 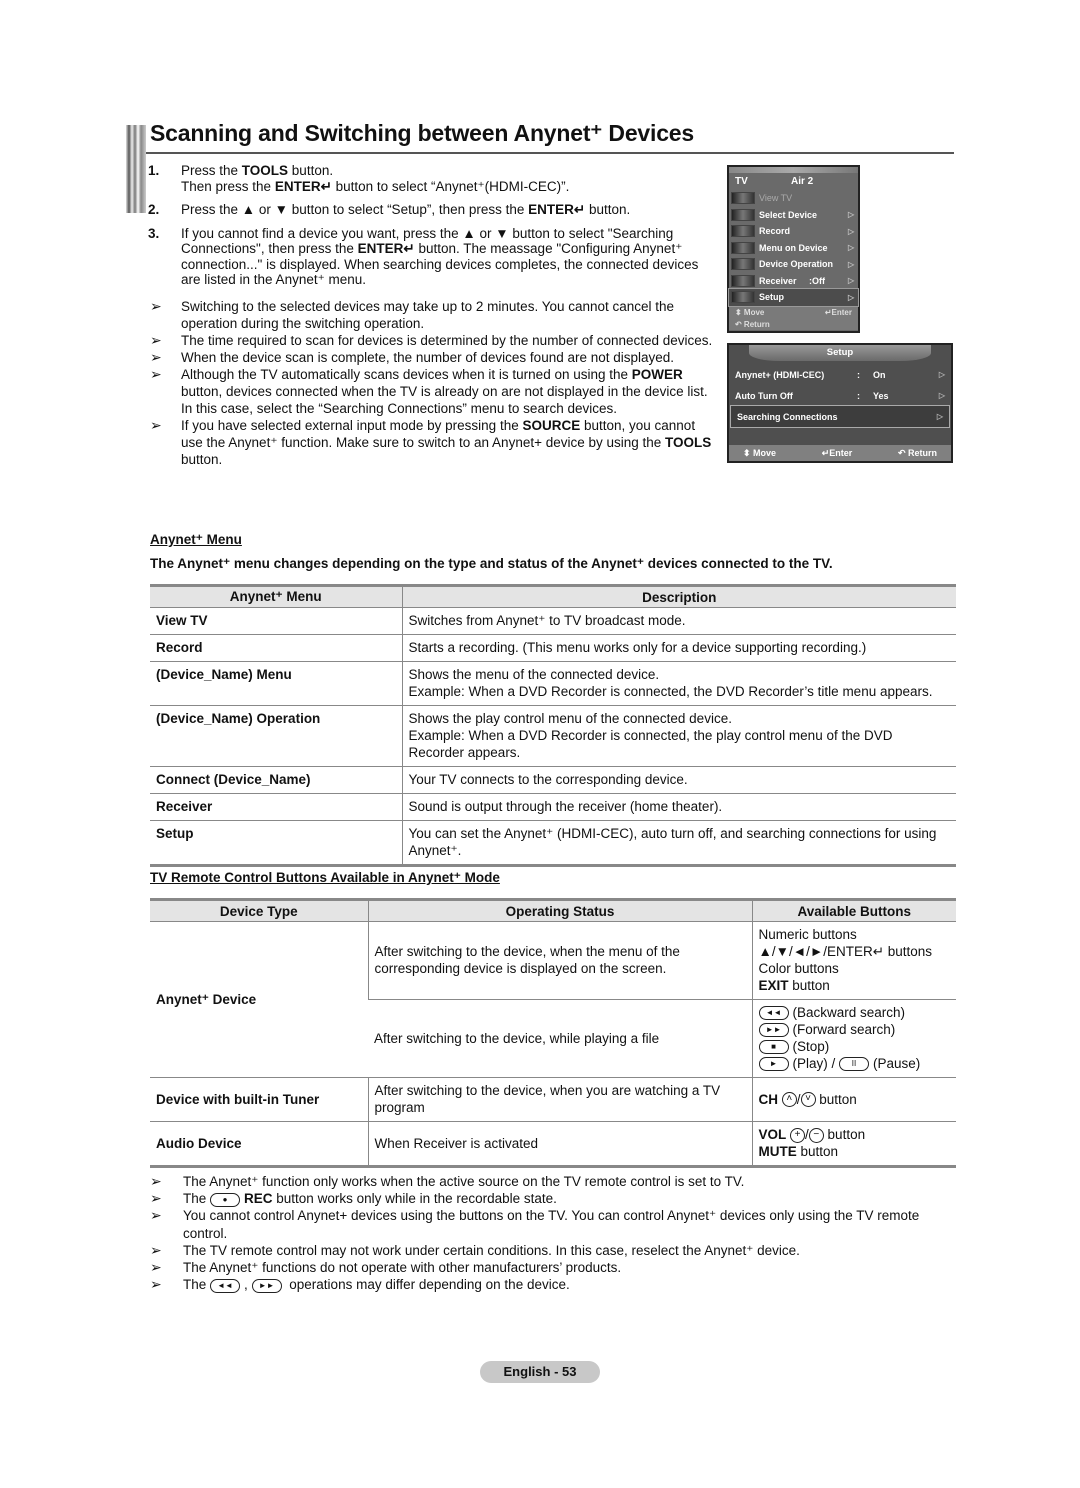 What do you see at coordinates (840, 416) in the screenshot?
I see `osd-setup-row-searching-connections: Searching Connections ▷` at bounding box center [840, 416].